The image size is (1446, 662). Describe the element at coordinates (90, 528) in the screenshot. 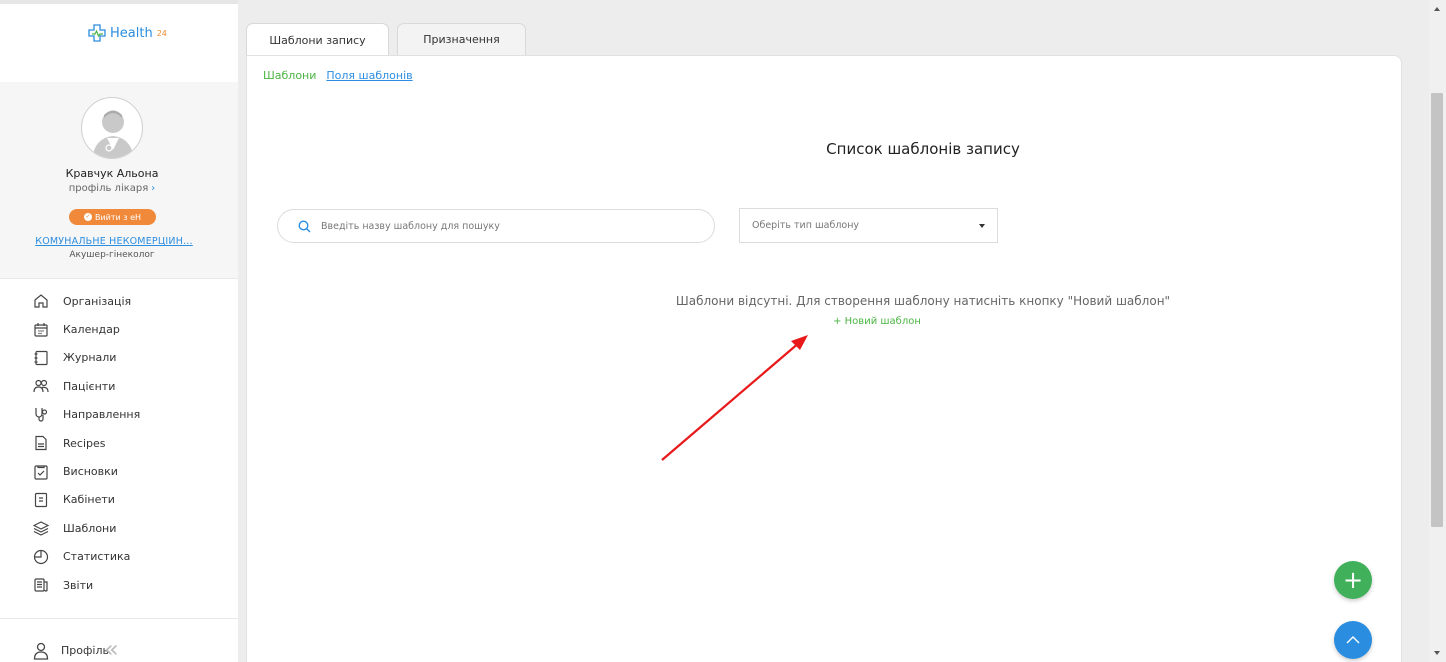

I see `sidebar-item-label: Шаблони` at that location.